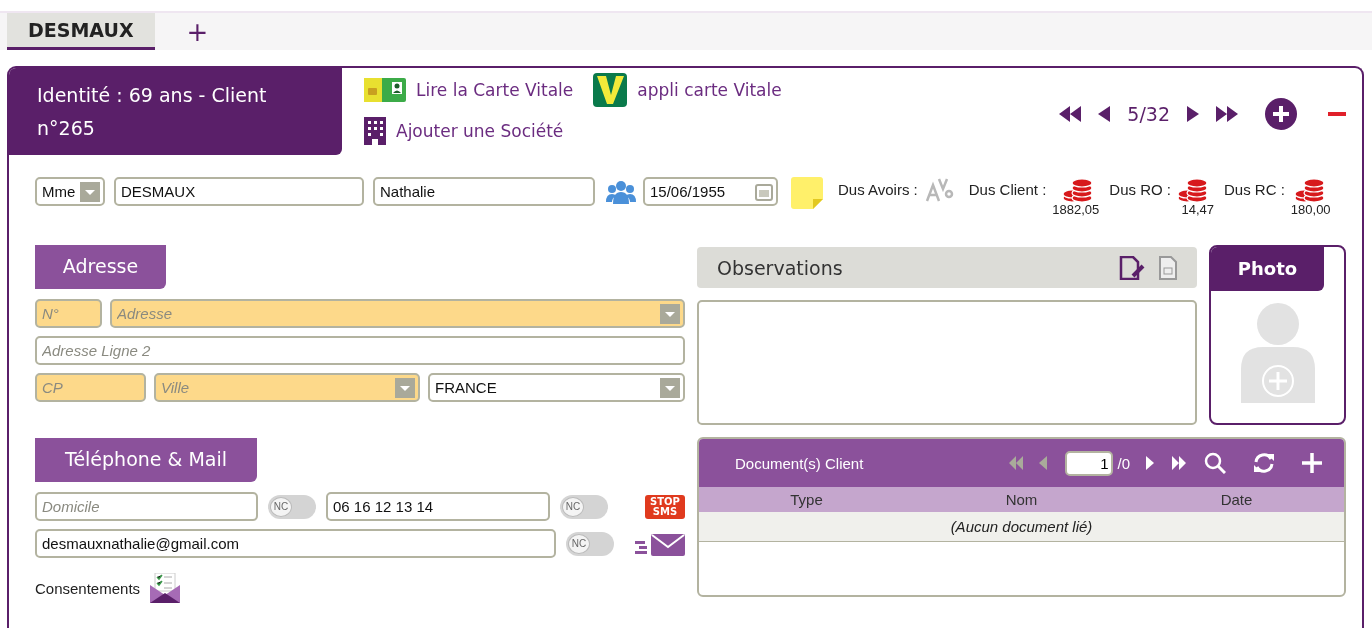  I want to click on action-link: Lire la Carte Vitale, so click(469, 90).